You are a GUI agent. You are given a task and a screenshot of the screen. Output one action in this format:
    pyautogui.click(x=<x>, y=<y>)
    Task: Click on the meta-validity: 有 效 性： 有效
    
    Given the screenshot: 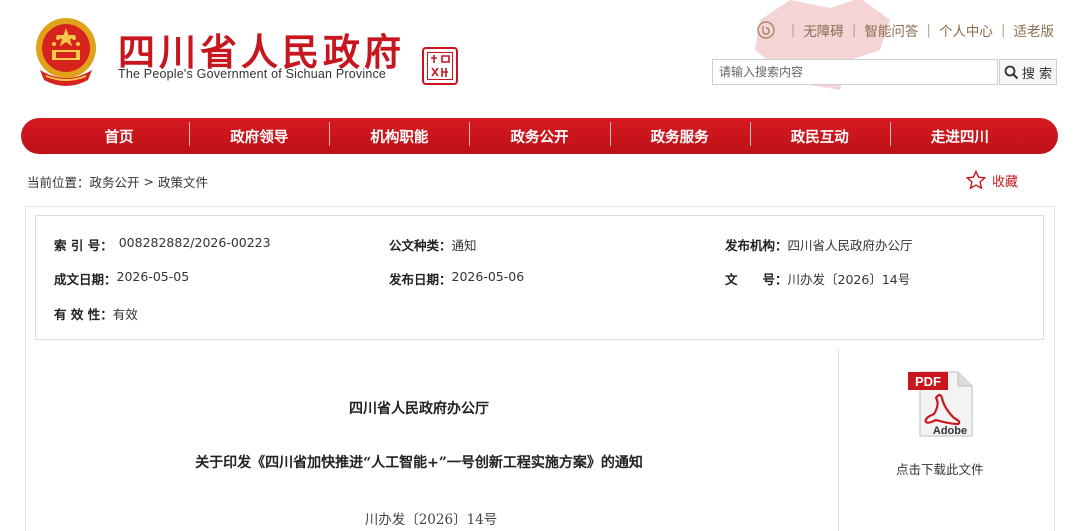 What is the action you would take?
    pyautogui.click(x=96, y=313)
    